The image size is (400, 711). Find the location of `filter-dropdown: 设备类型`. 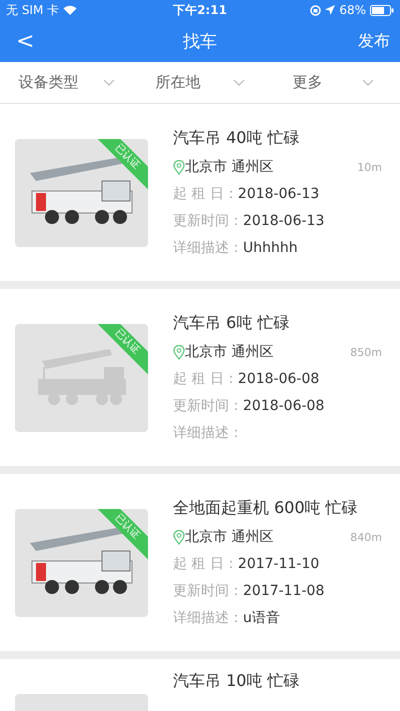

filter-dropdown: 设备类型 is located at coordinates (67, 82).